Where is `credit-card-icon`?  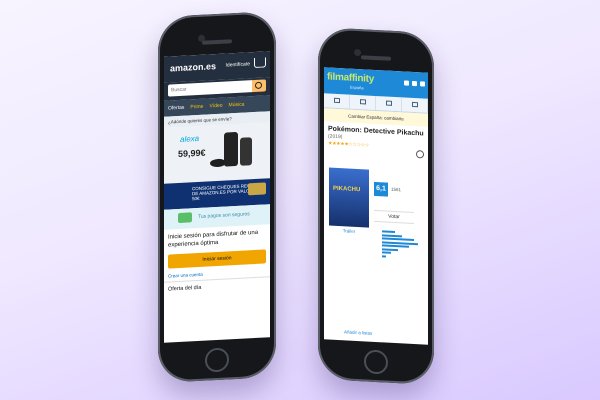
credit-card-icon is located at coordinates (185, 218).